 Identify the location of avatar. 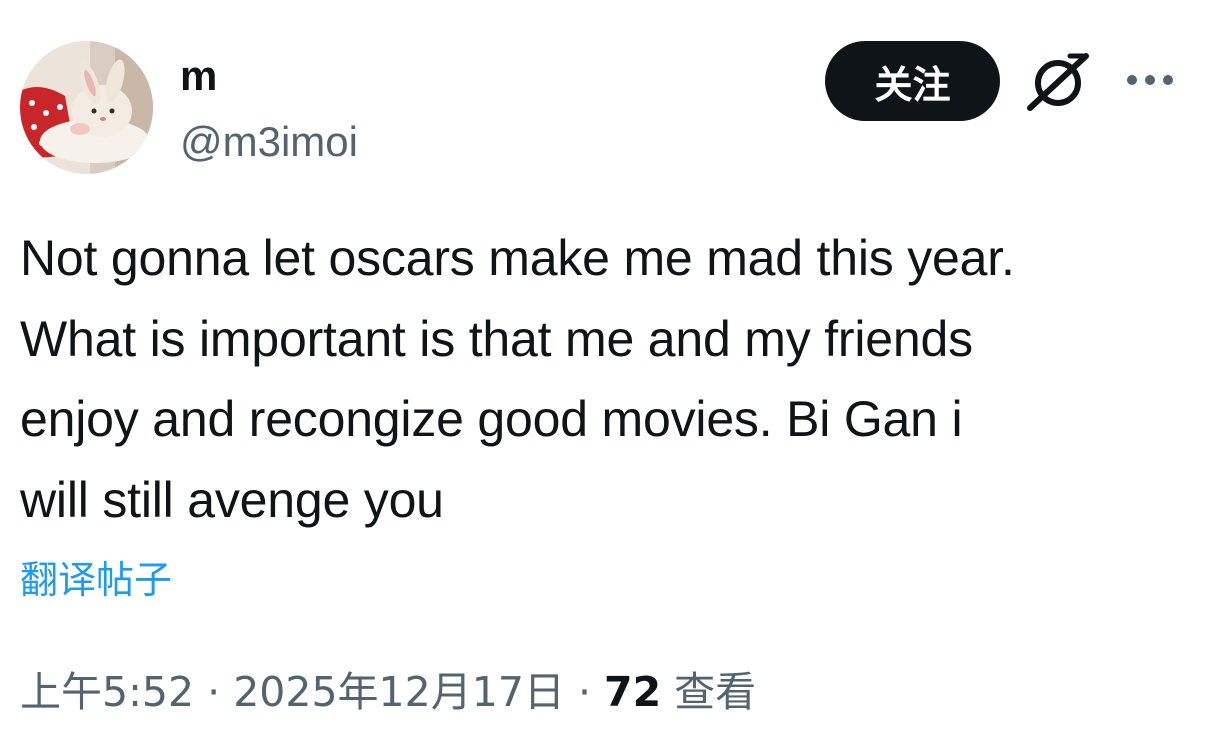
(86, 107).